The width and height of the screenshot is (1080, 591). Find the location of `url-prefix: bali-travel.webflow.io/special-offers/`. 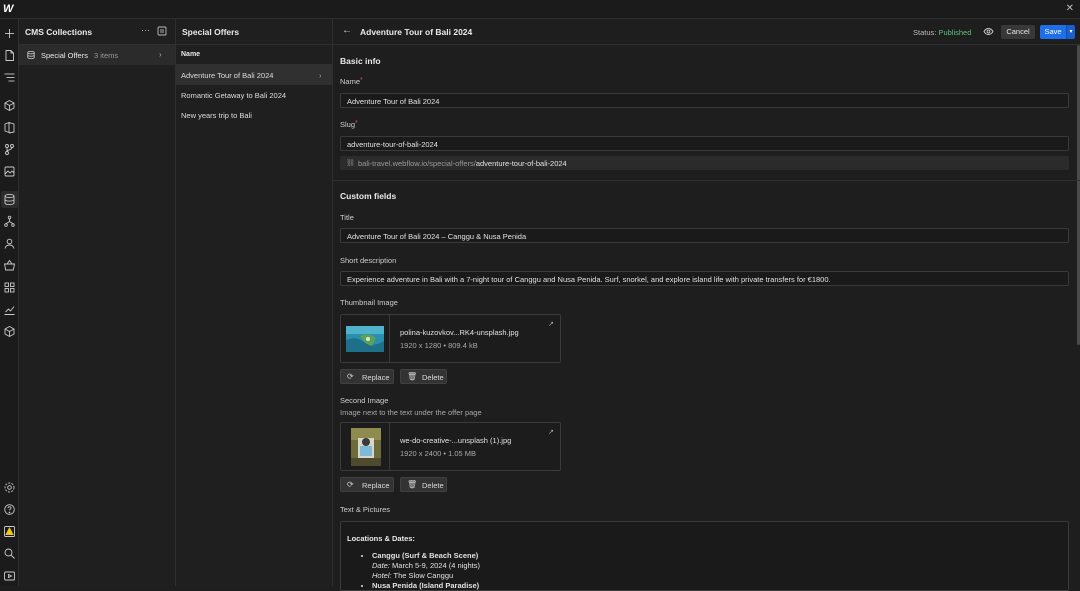

url-prefix: bali-travel.webflow.io/special-offers/ is located at coordinates (417, 163).